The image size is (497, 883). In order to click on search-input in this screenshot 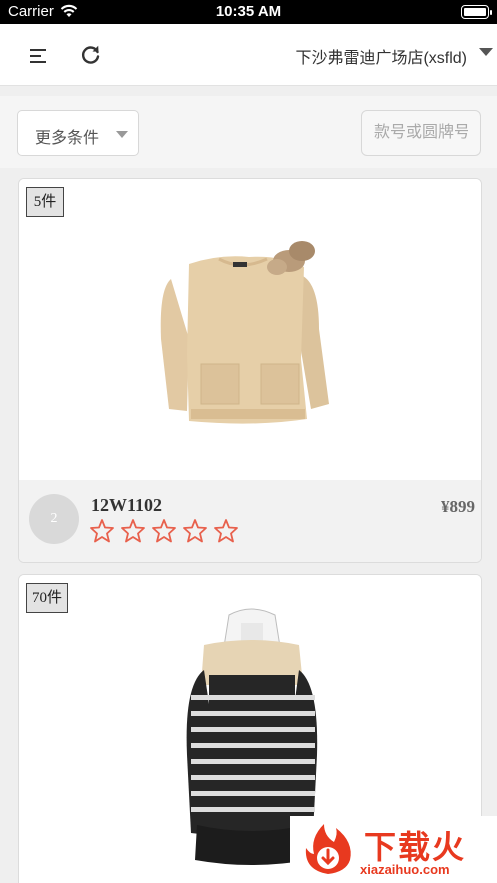, I will do `click(421, 133)`.